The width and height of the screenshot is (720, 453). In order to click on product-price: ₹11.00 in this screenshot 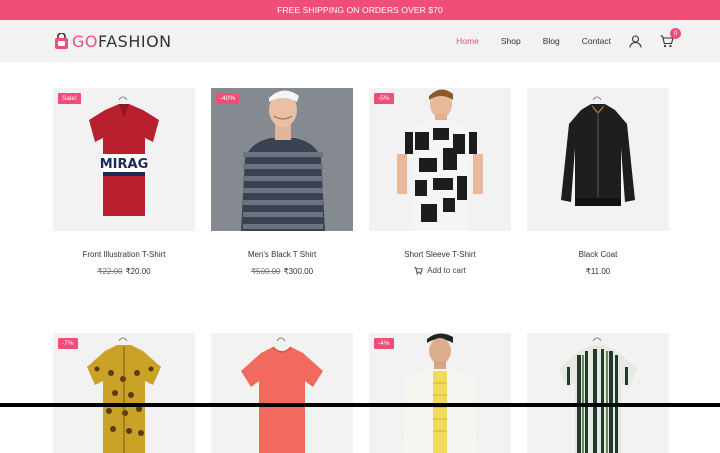, I will do `click(598, 271)`.